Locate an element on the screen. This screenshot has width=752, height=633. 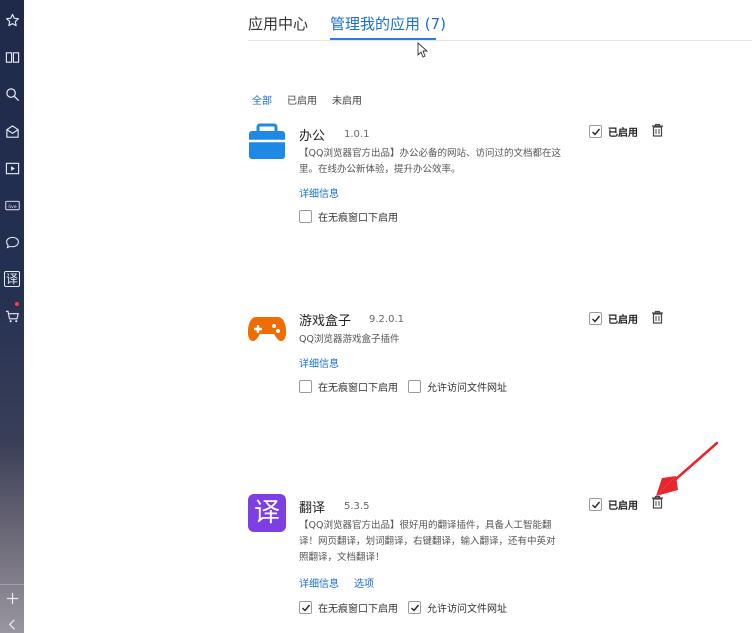
sidebar-divider is located at coordinates (12, 584).